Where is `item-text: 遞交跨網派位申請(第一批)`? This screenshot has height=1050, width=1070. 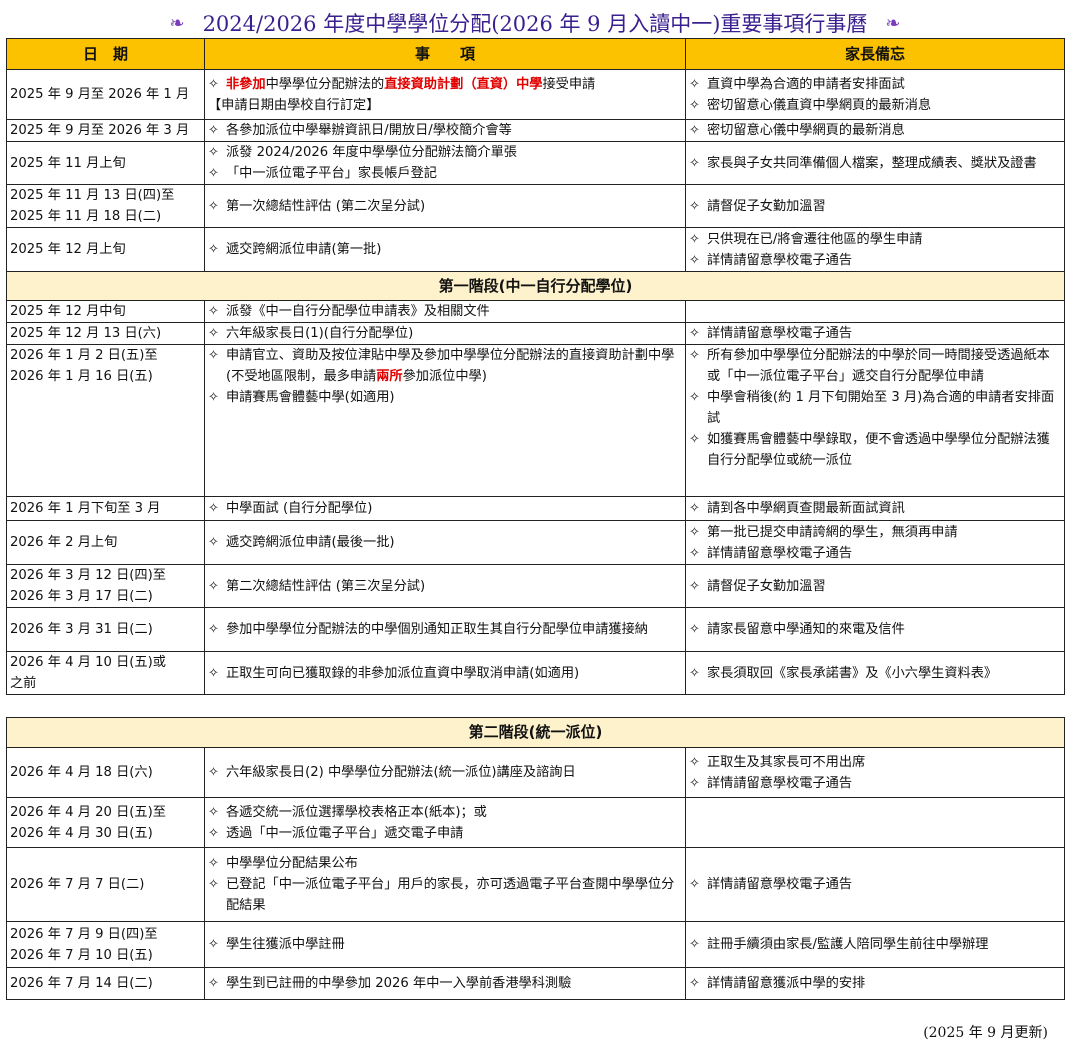
item-text: 遞交跨網派位申請(第一批) is located at coordinates (304, 249).